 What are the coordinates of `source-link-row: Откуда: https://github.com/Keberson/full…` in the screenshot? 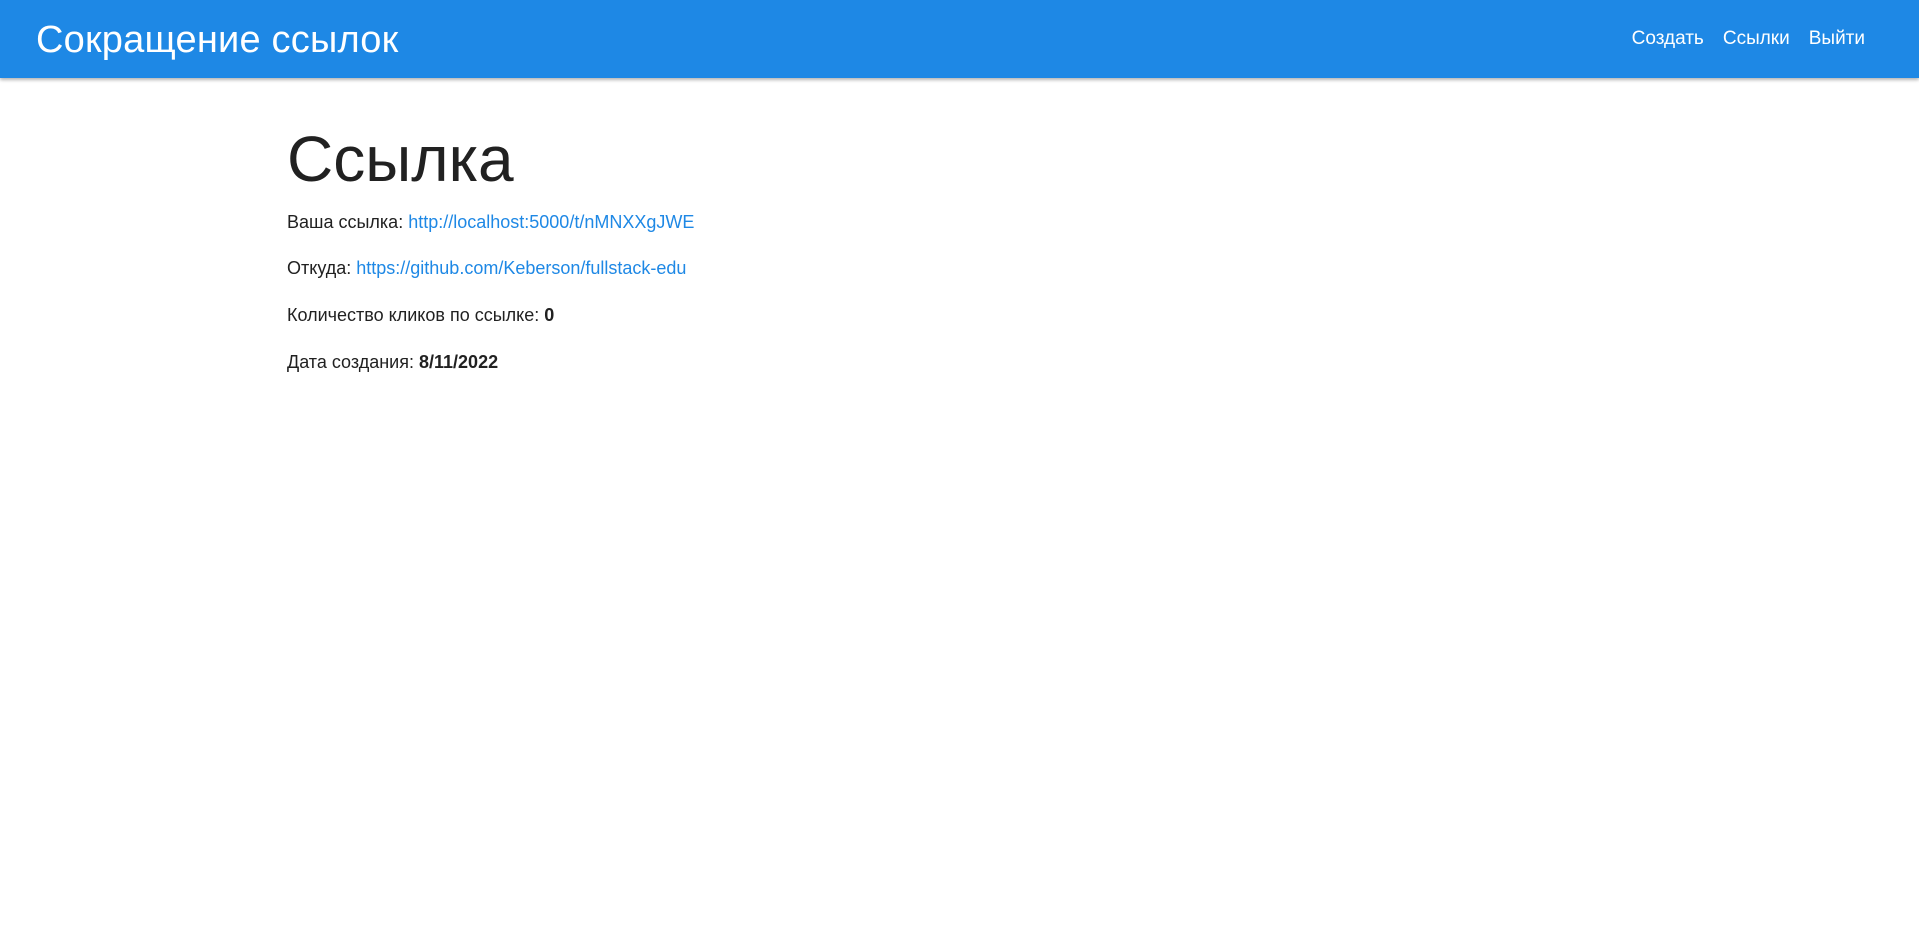 It's located at (959, 268).